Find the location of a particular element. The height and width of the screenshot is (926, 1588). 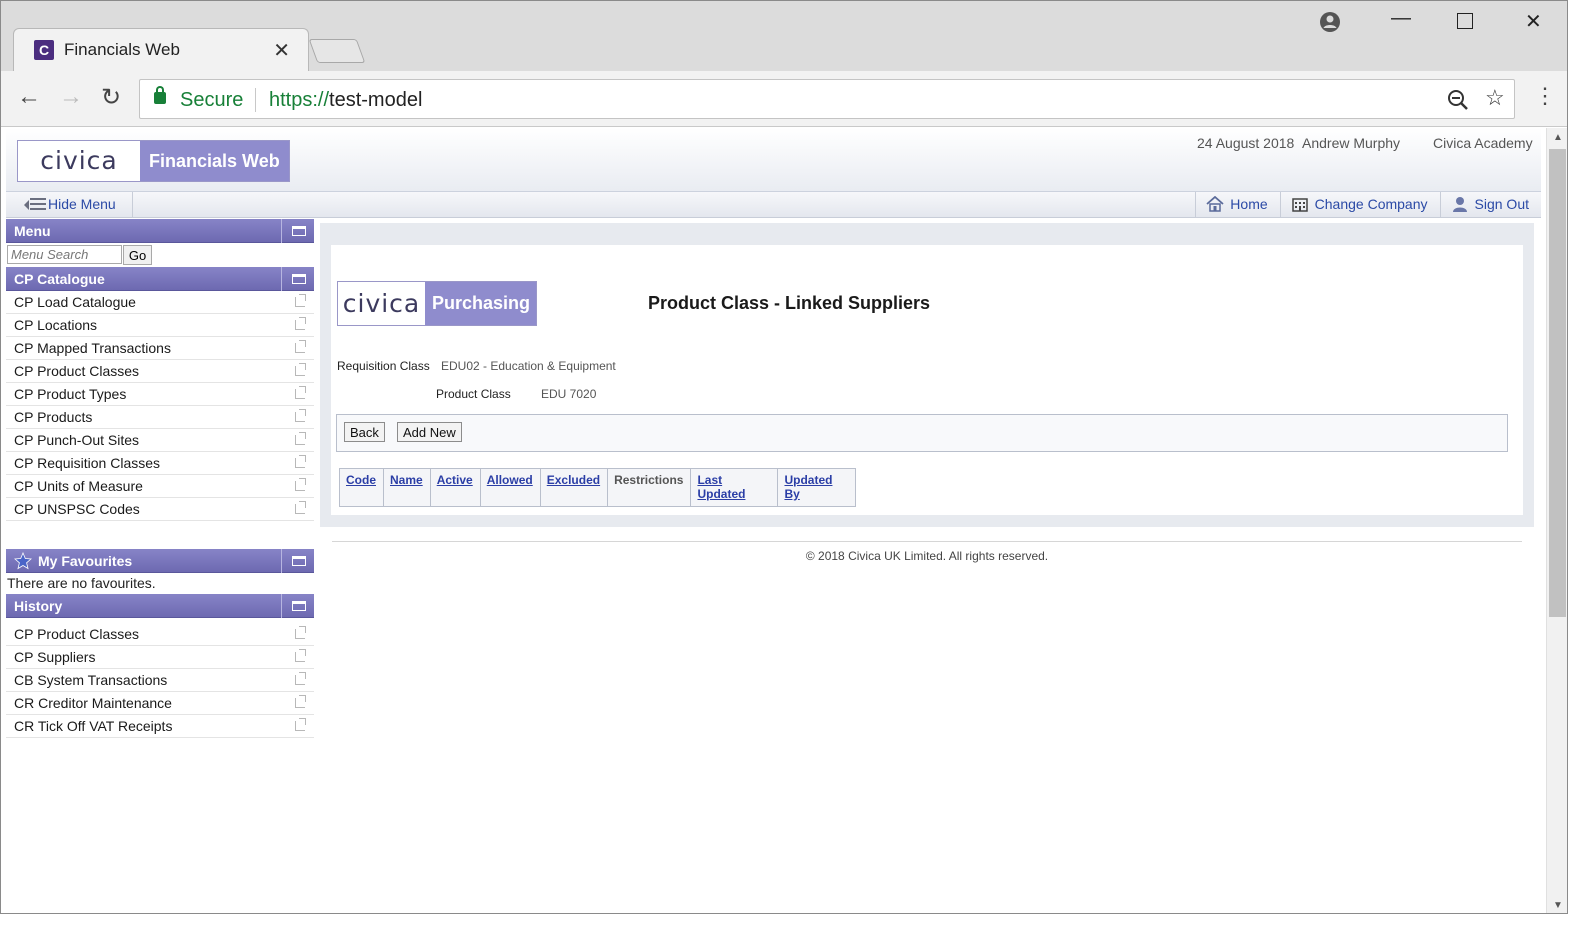

menu-panel-title: Menu is located at coordinates (32, 231).